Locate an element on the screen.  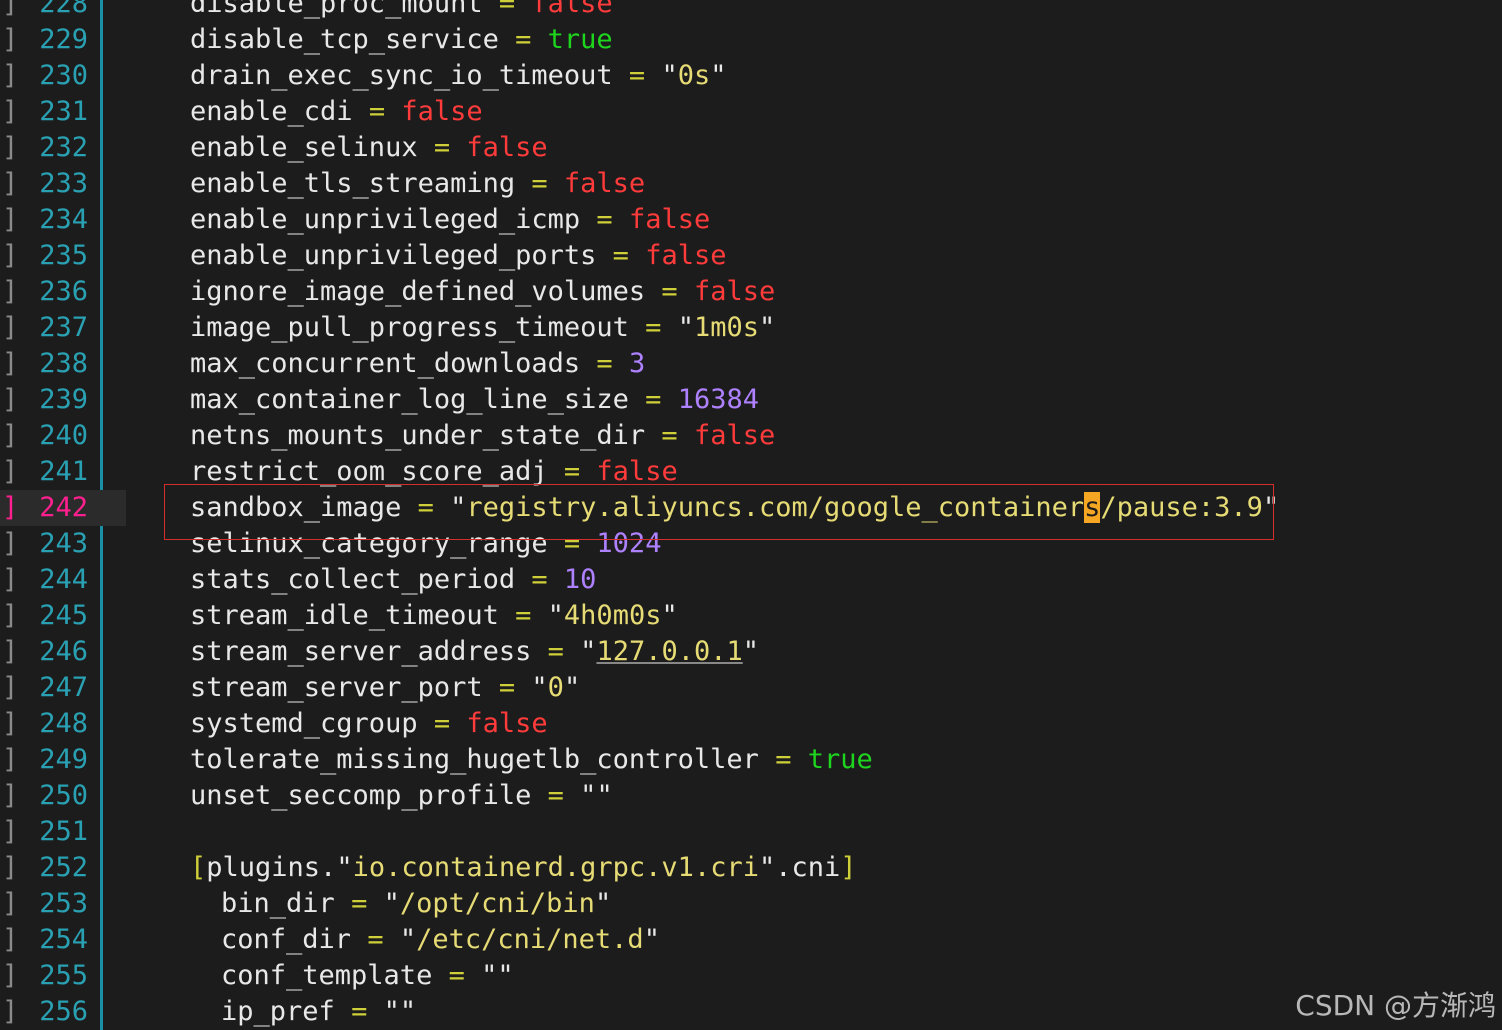
config-key: enable_unprivileged_ports is located at coordinates (393, 255).